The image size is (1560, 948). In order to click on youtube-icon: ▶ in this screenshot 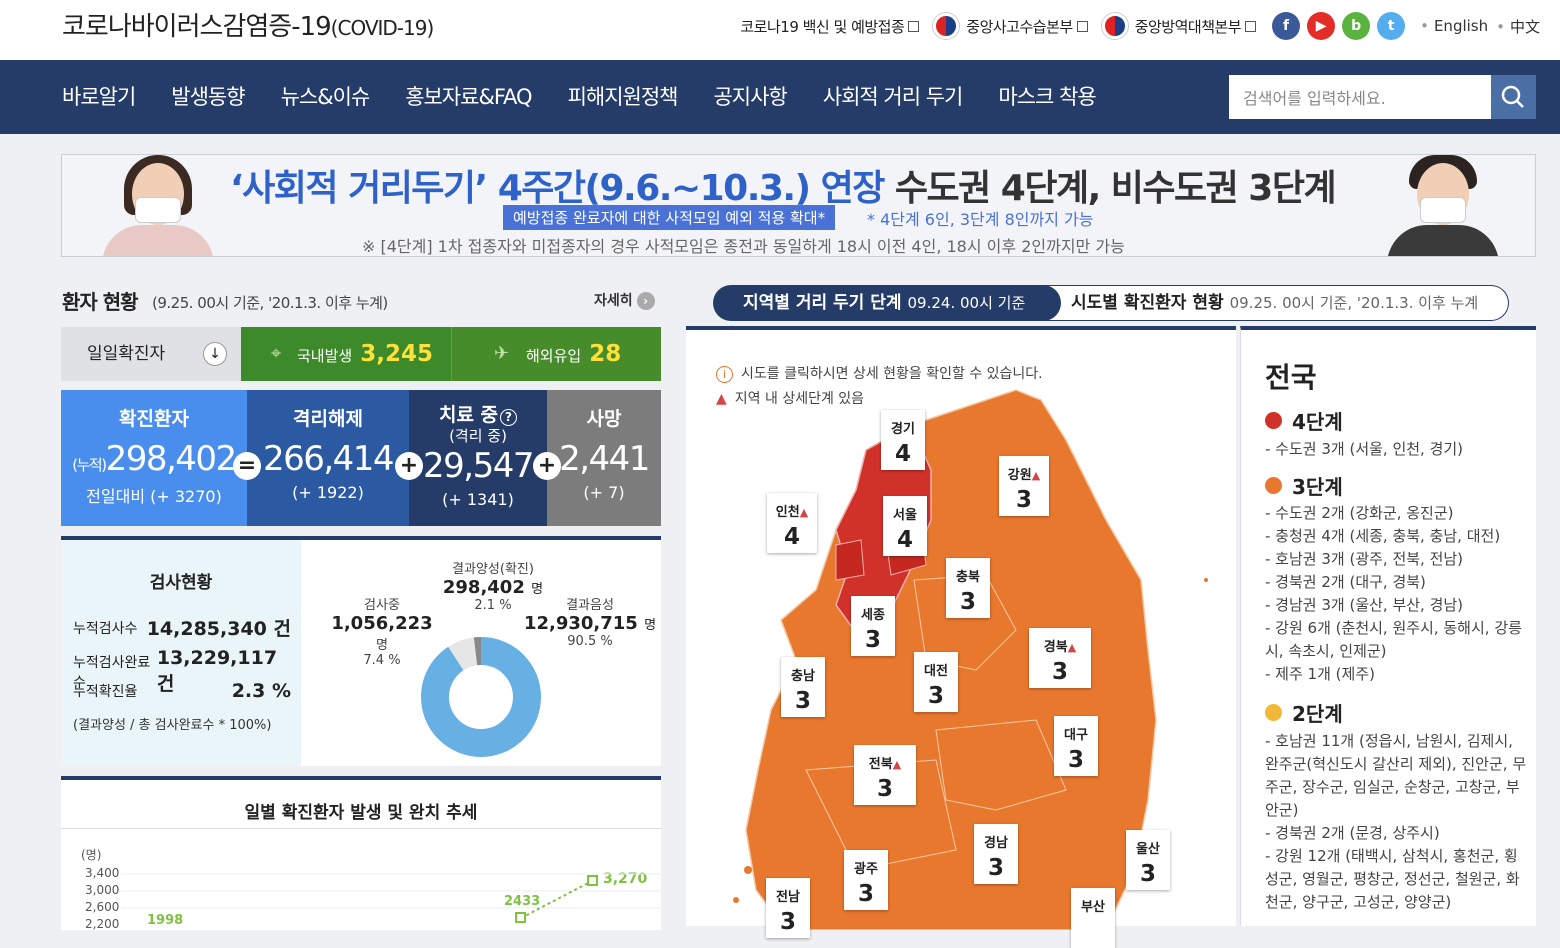, I will do `click(1321, 26)`.